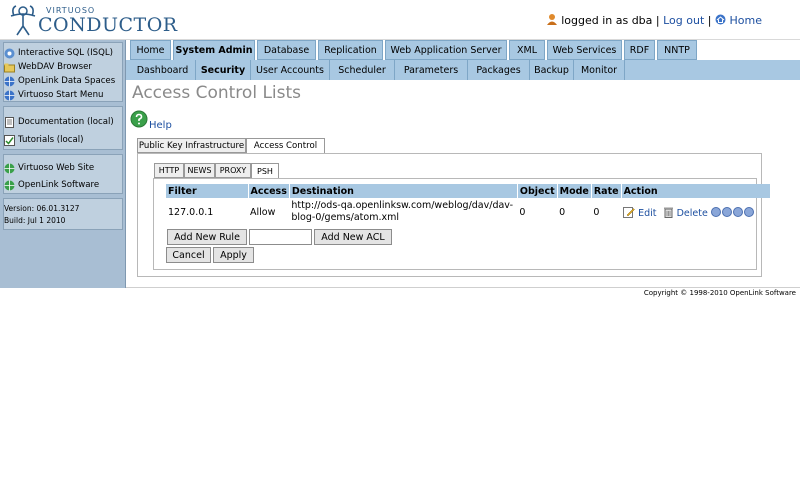  What do you see at coordinates (668, 212) in the screenshot?
I see `trash-icon` at bounding box center [668, 212].